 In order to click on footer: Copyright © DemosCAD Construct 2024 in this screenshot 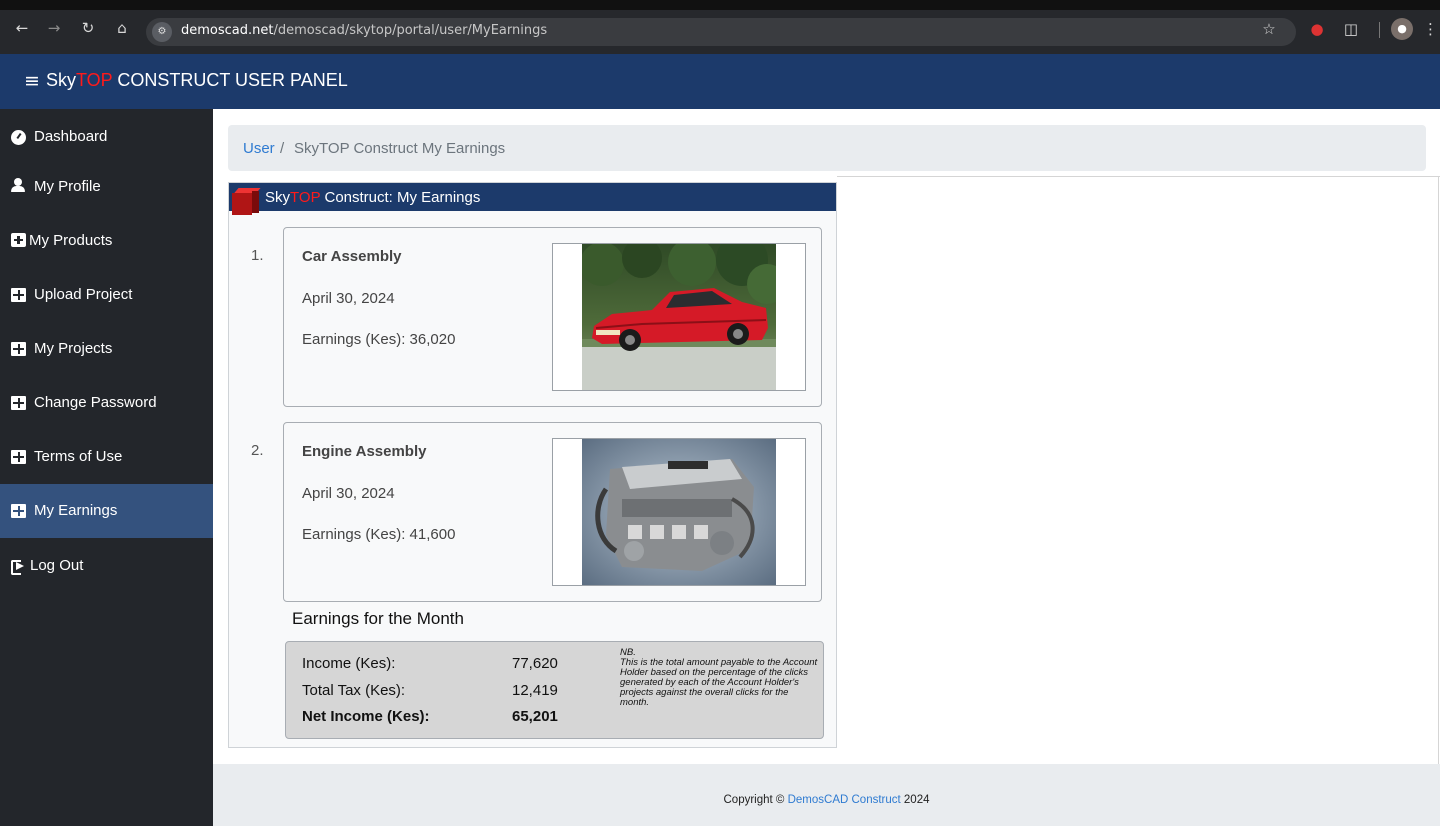, I will do `click(826, 795)`.